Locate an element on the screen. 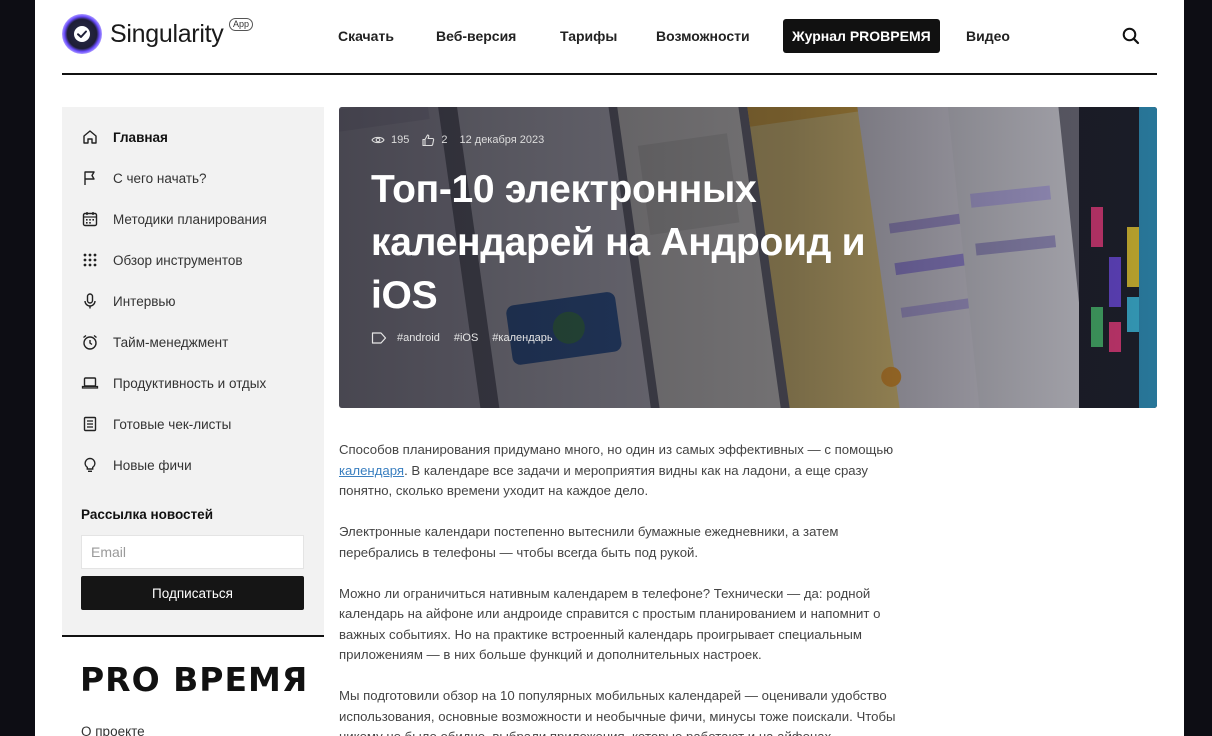 The image size is (1212, 736). nav-video: Видео is located at coordinates (988, 36).